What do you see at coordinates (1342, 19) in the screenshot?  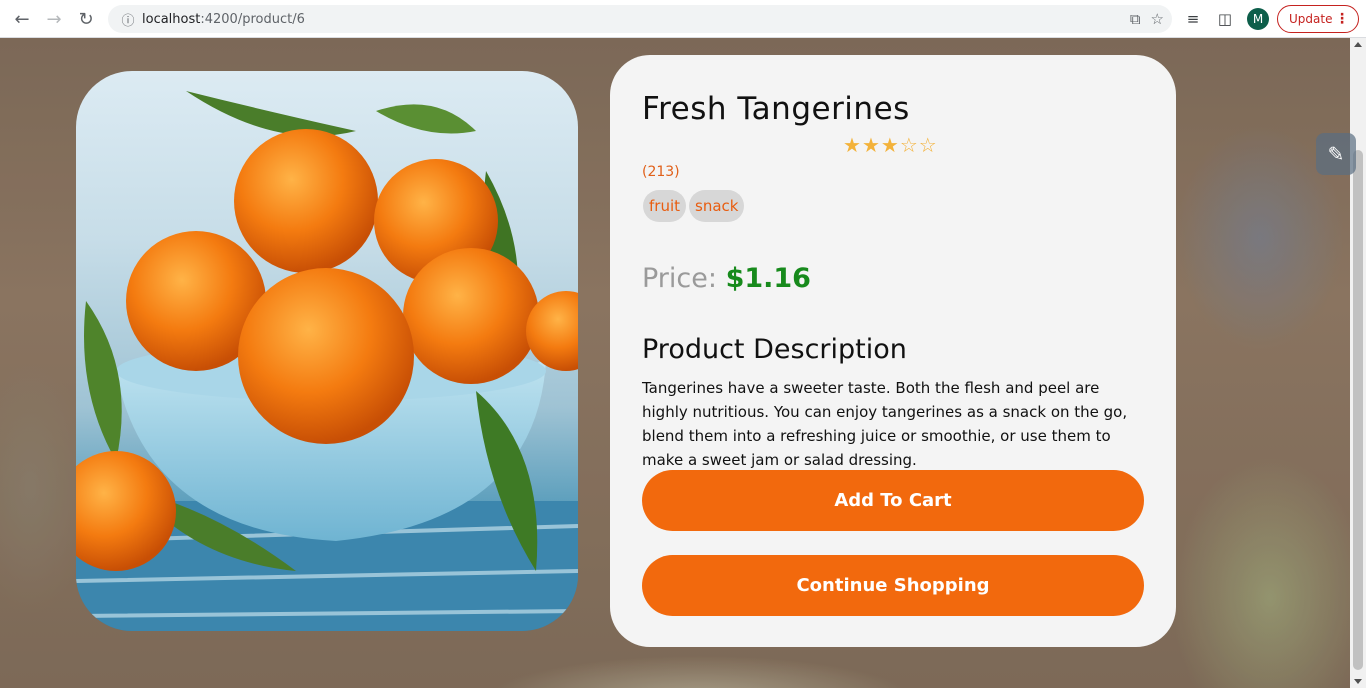 I see `more-menu-icon: ⋮` at bounding box center [1342, 19].